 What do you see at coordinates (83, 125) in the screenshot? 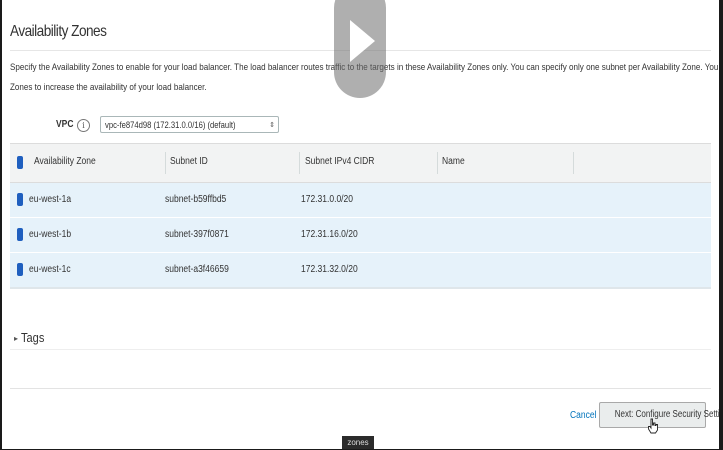
I see `info-icon: i` at bounding box center [83, 125].